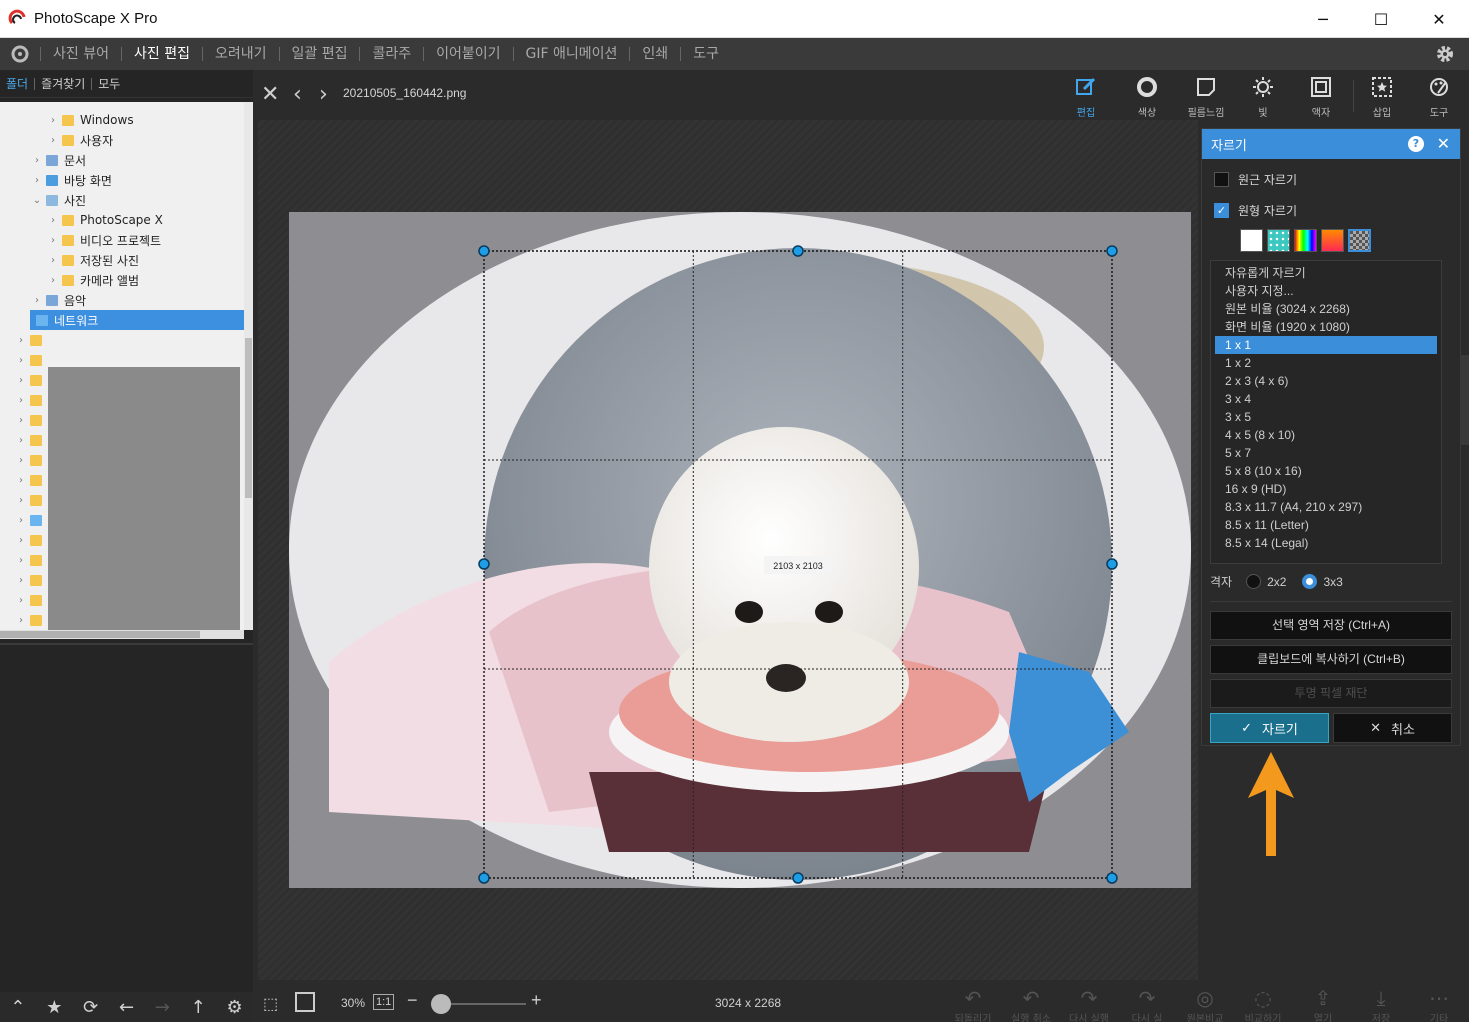  Describe the element at coordinates (1147, 96) in the screenshot. I see `tool-color: 색상` at that location.